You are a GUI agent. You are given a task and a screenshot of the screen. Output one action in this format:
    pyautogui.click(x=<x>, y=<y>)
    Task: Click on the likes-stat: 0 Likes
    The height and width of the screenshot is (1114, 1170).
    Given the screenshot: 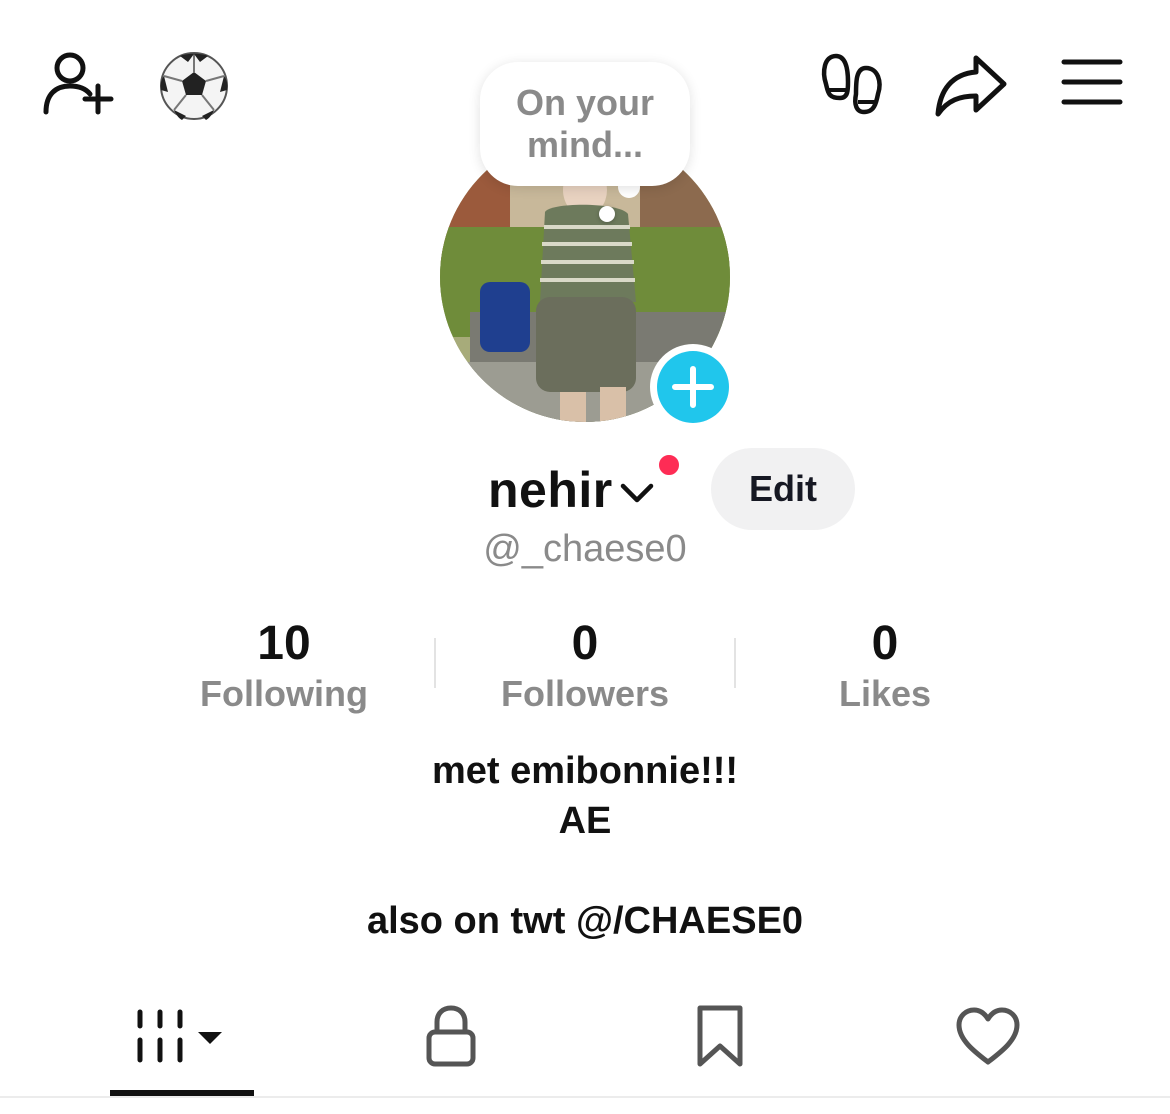 What is the action you would take?
    pyautogui.click(x=885, y=666)
    